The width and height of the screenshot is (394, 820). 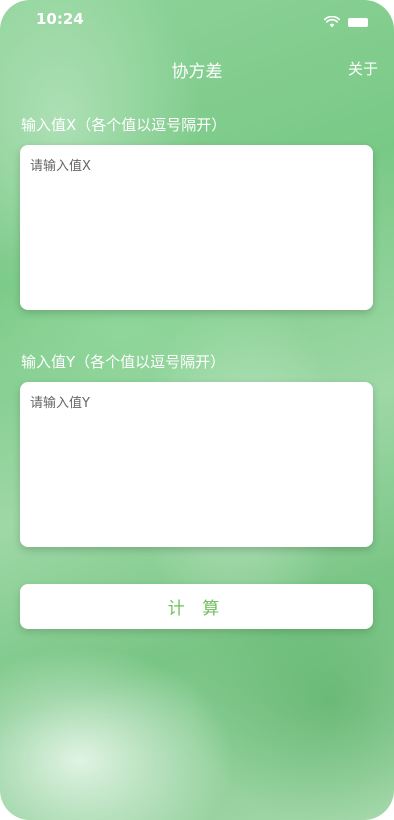 I want to click on page-title: 协方差, so click(x=197, y=72).